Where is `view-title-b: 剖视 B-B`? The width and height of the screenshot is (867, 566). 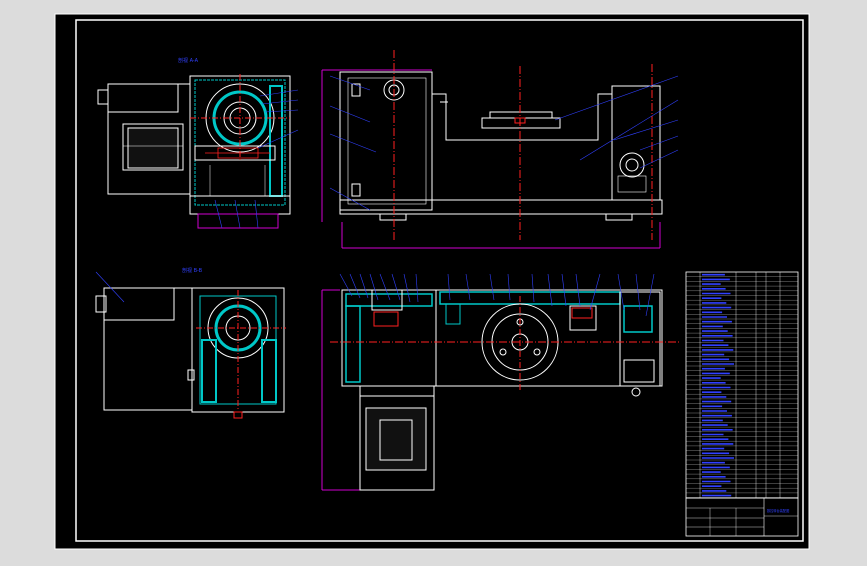
view-title-b: 剖视 B-B is located at coordinates (192, 270).